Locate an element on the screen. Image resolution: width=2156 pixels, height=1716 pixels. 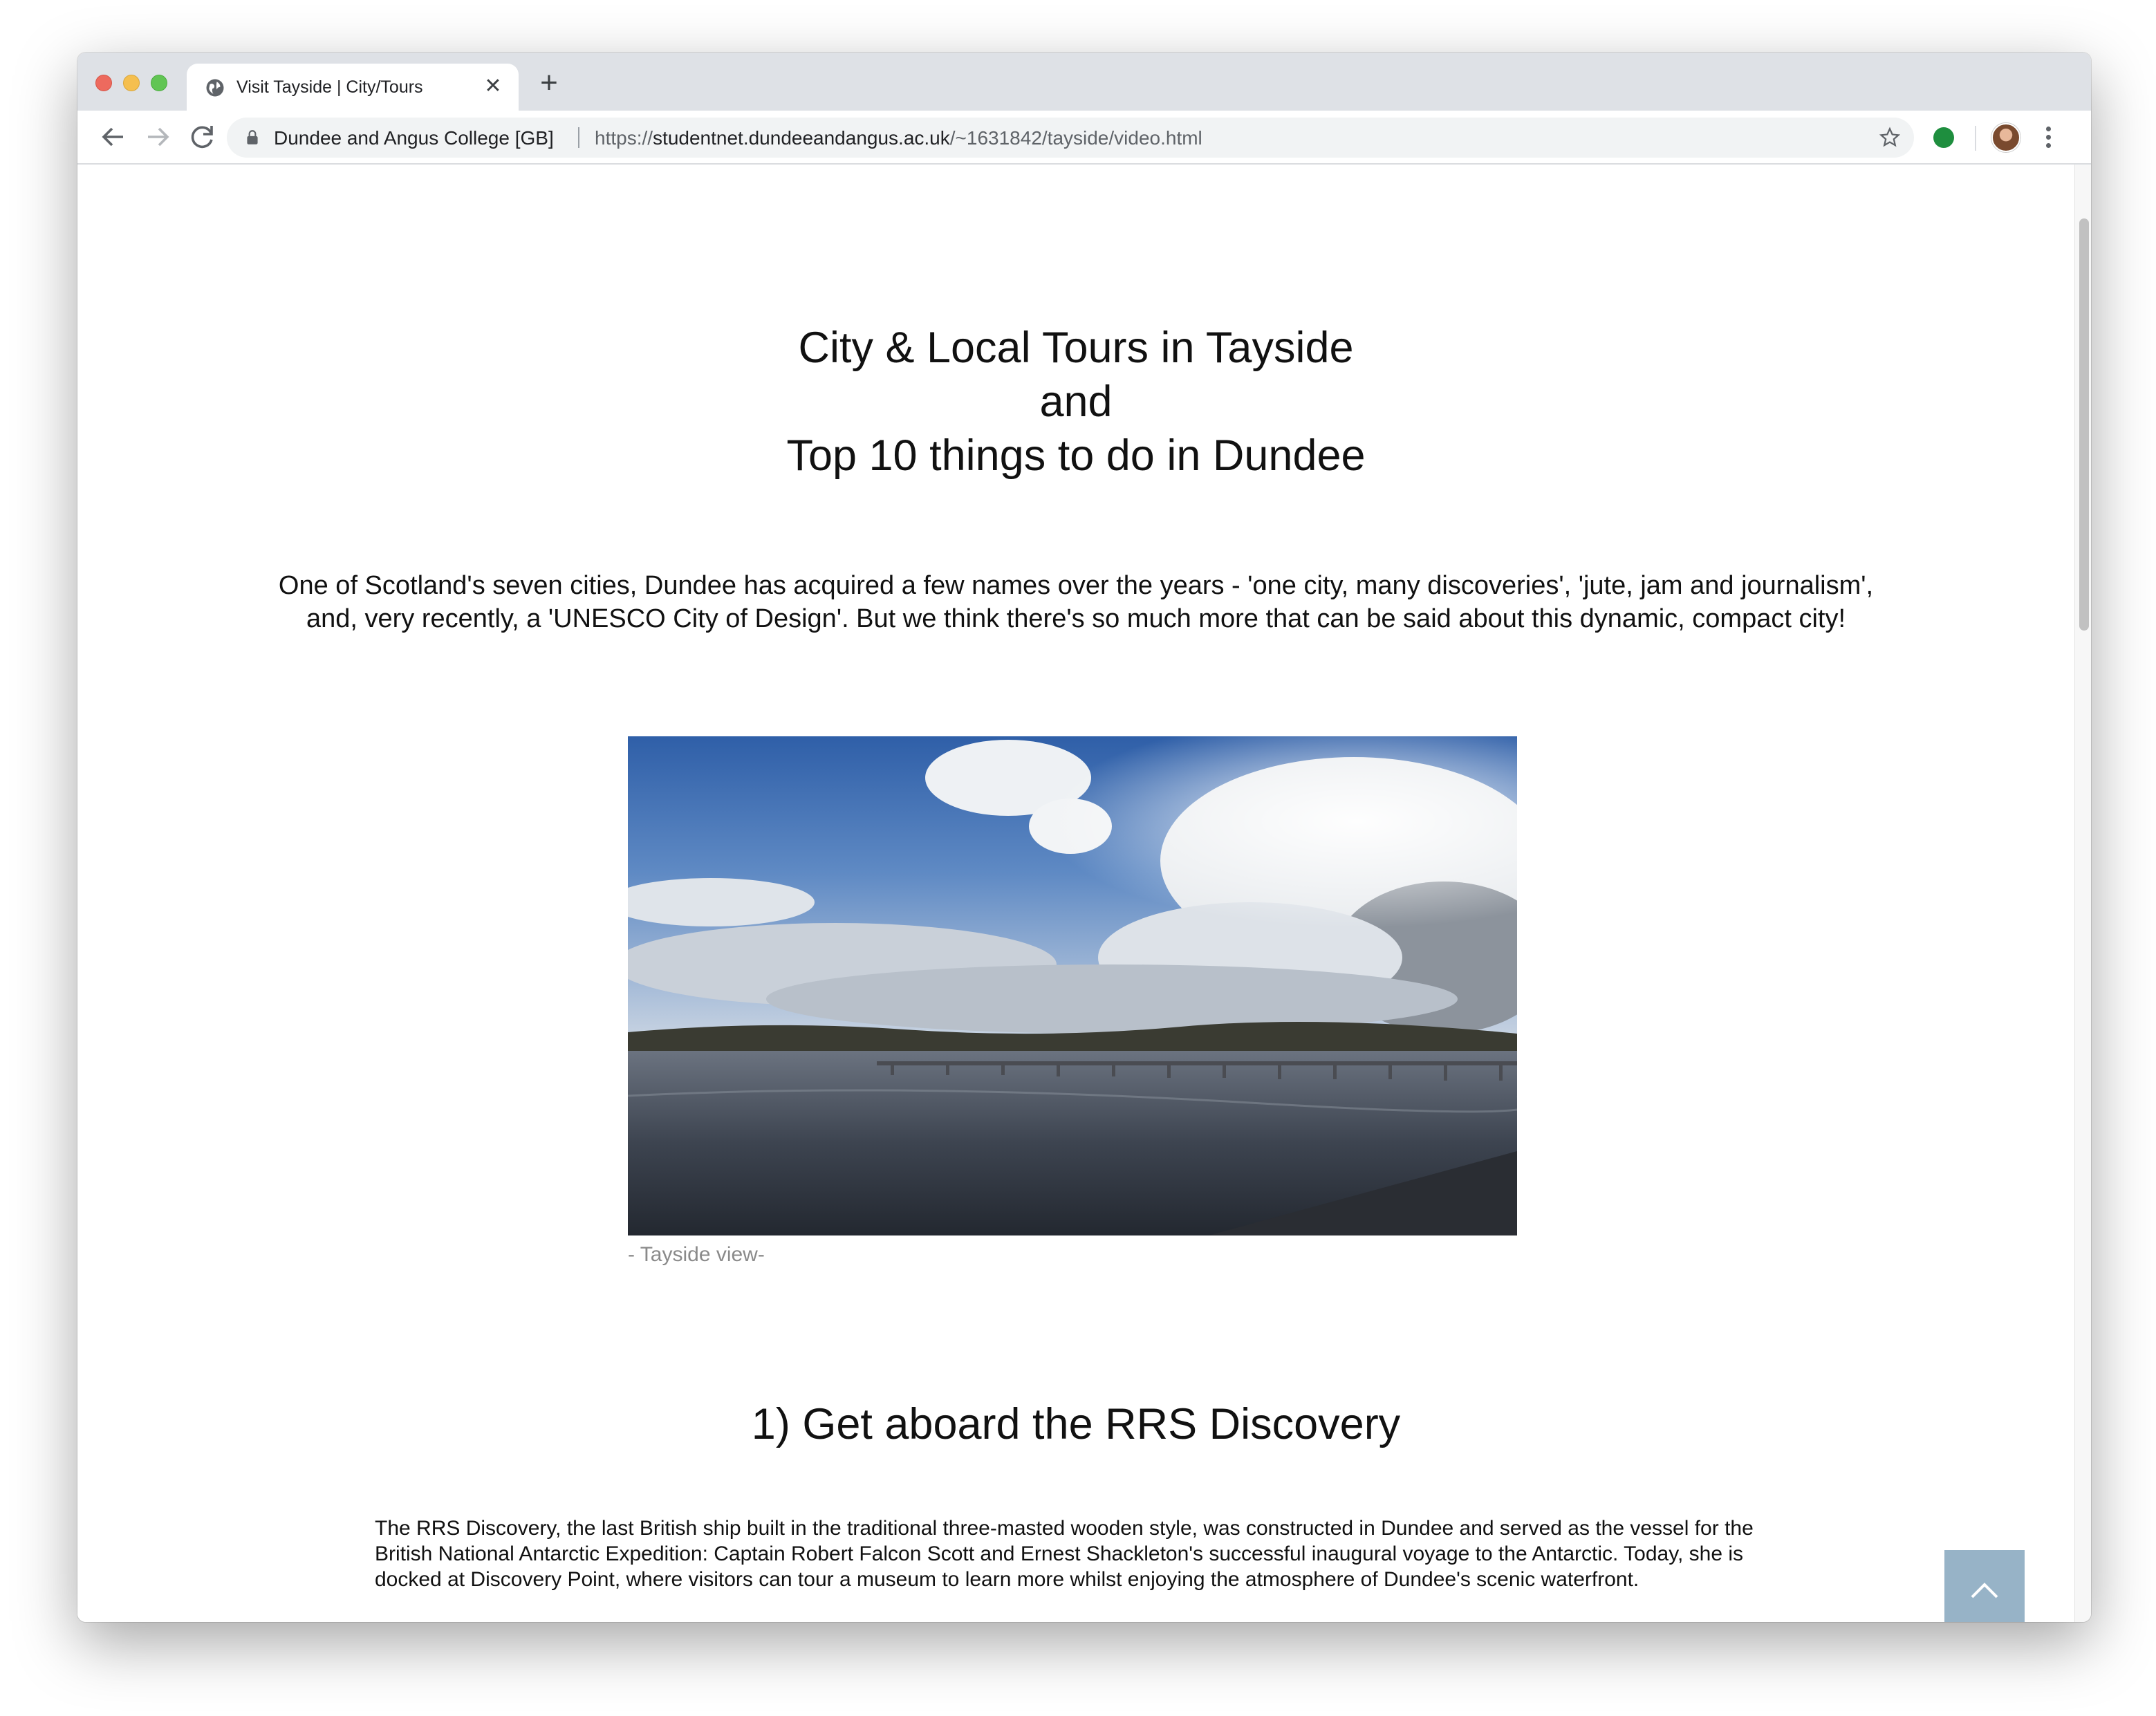
new-tab-button: + is located at coordinates (549, 84).